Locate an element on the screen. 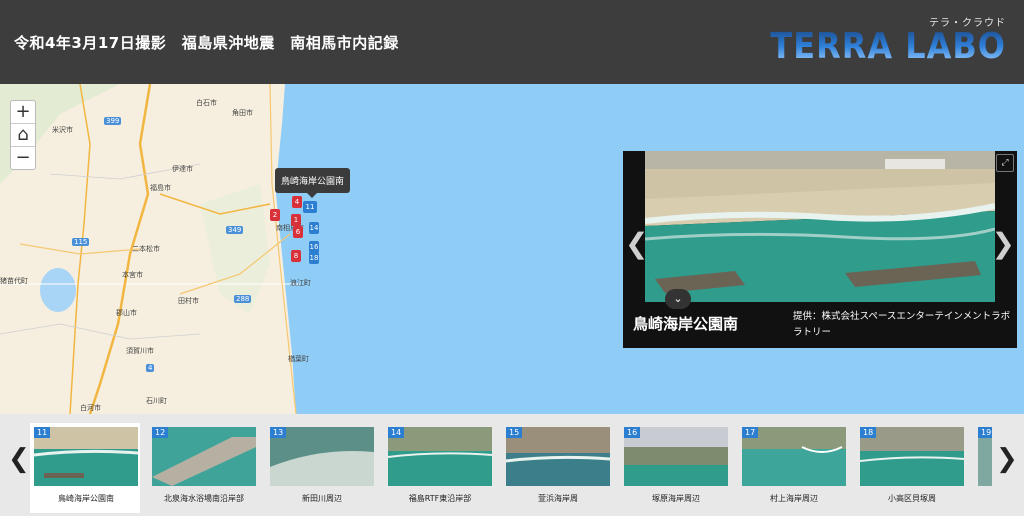 The image size is (1024, 516). map-pin: 6 is located at coordinates (298, 232).